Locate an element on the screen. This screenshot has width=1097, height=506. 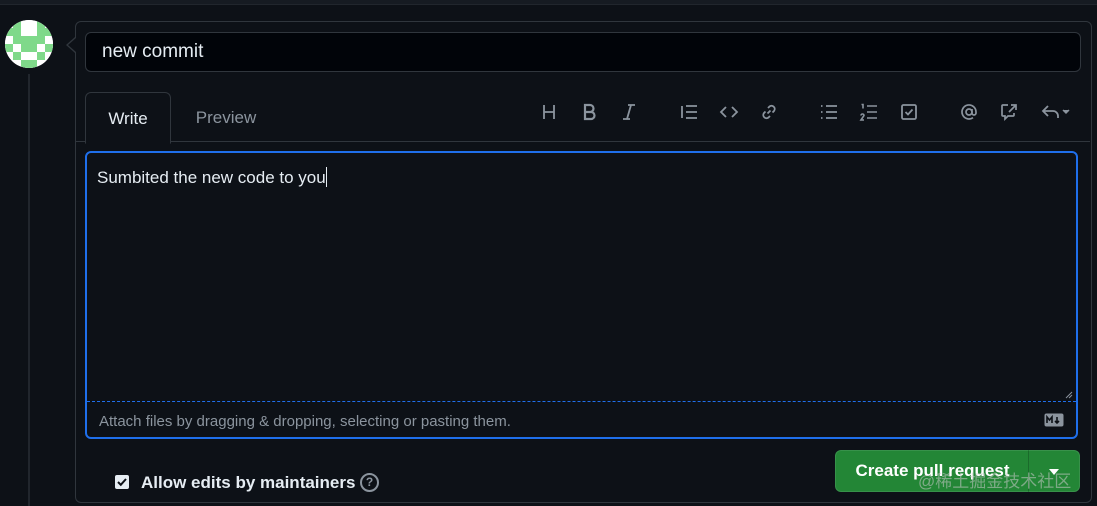
code-icon is located at coordinates (729, 112).